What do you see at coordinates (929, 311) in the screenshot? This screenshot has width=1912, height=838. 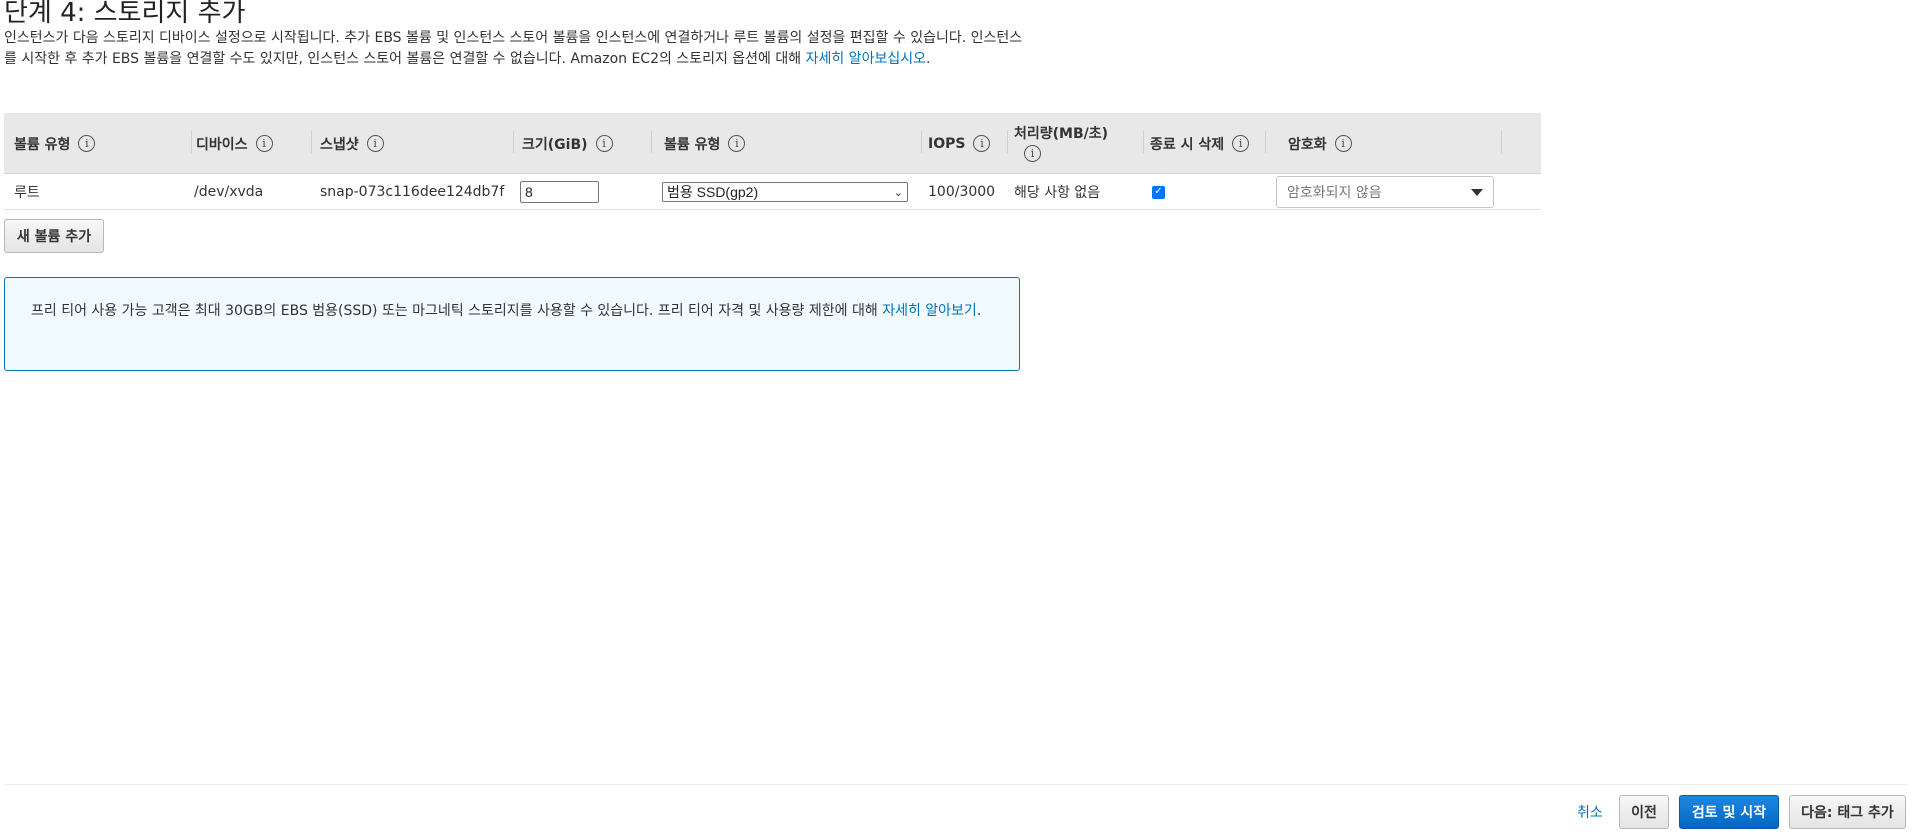 I see `free-tier-learn-more-link: 자세히 알아보기` at bounding box center [929, 311].